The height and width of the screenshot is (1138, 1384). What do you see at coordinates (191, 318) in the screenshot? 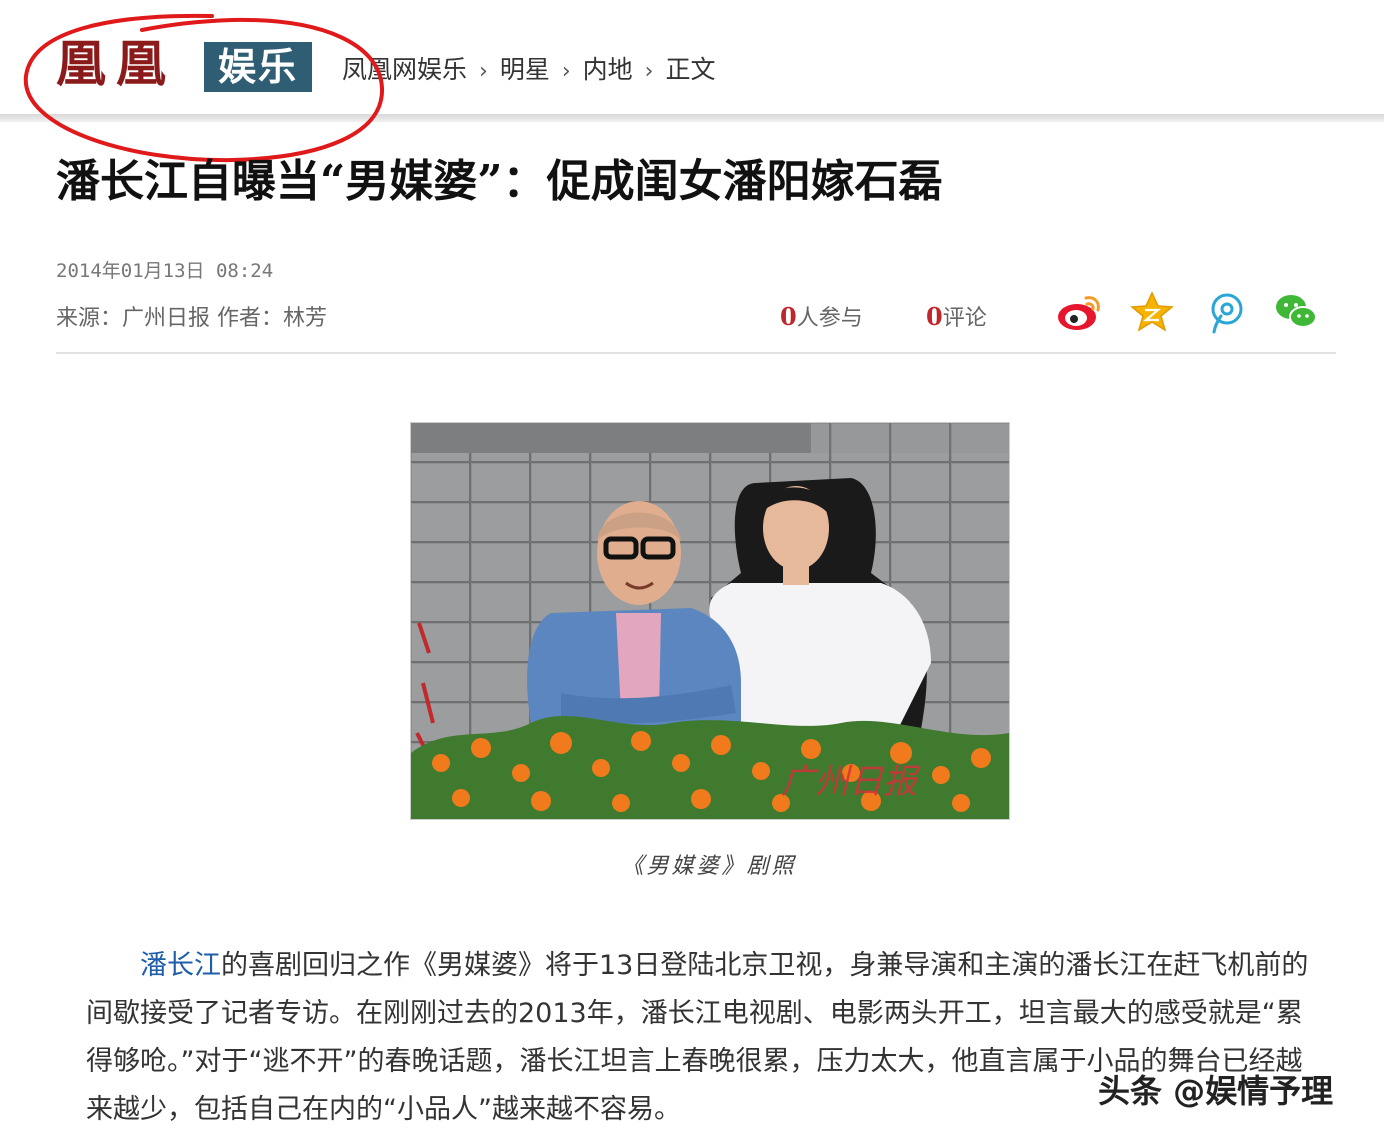
I see `article-source: 来源：广州日报 作者：林芳` at bounding box center [191, 318].